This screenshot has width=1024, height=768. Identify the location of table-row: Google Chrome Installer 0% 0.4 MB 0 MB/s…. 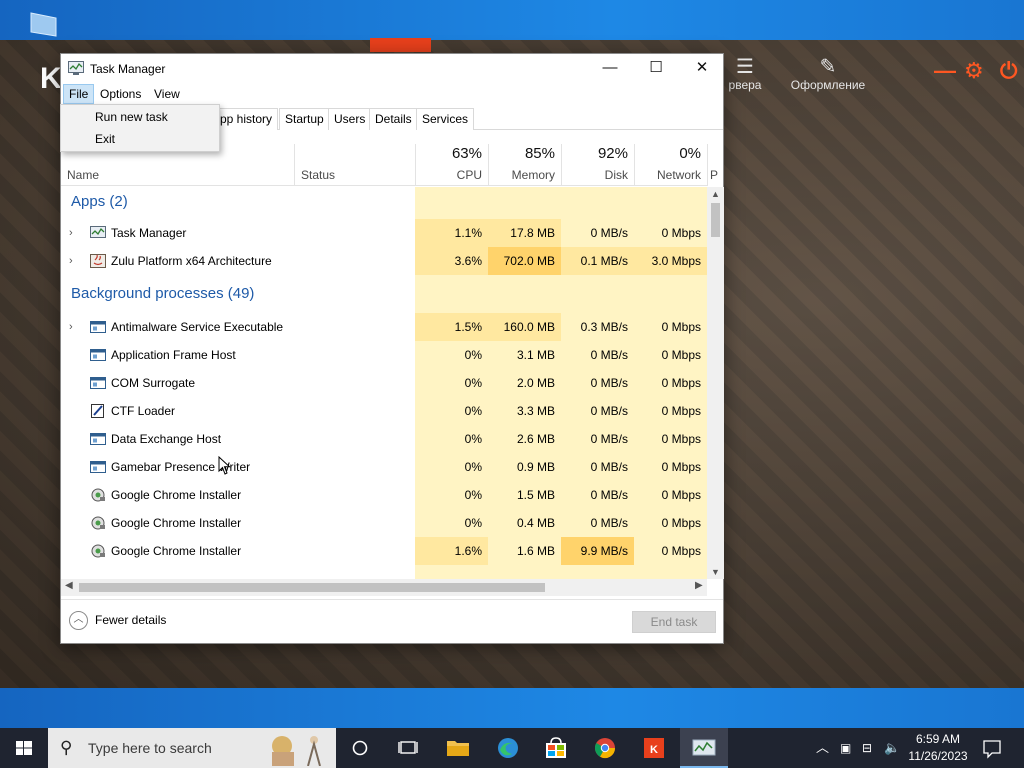
(384, 523).